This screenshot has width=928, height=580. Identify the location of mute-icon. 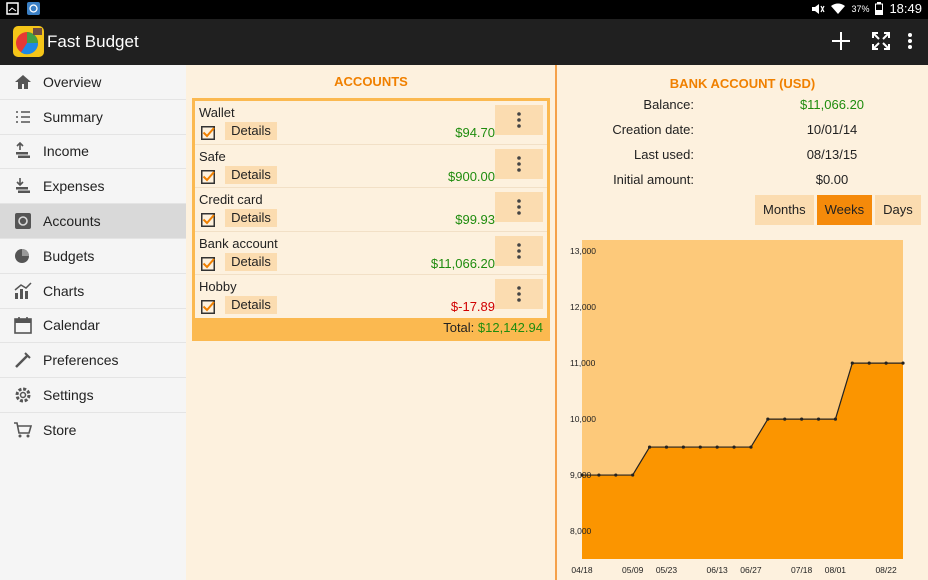
(818, 8).